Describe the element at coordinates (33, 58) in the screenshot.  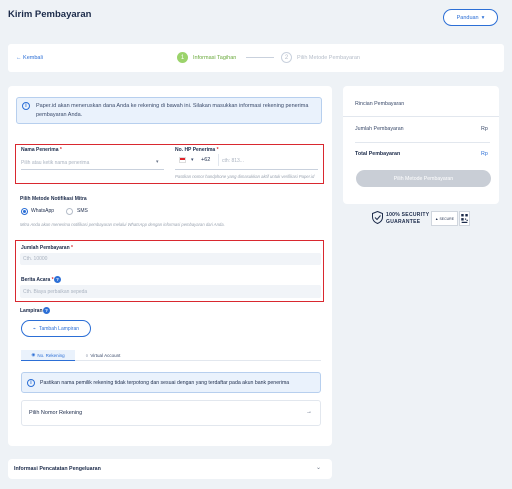
I see `back-label: Kembali` at that location.